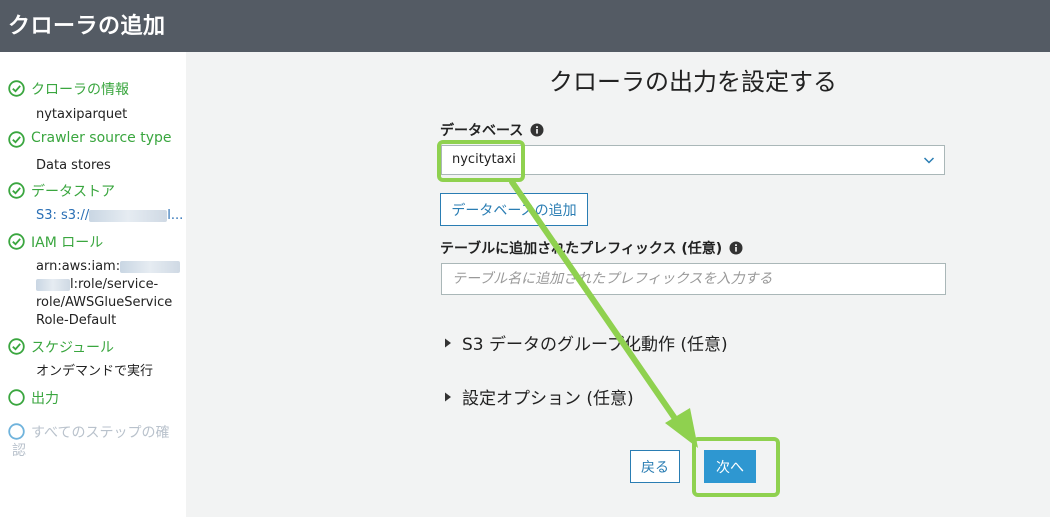 The width and height of the screenshot is (1050, 517). I want to click on config-options-label: 設定オプション (任意), so click(548, 399).